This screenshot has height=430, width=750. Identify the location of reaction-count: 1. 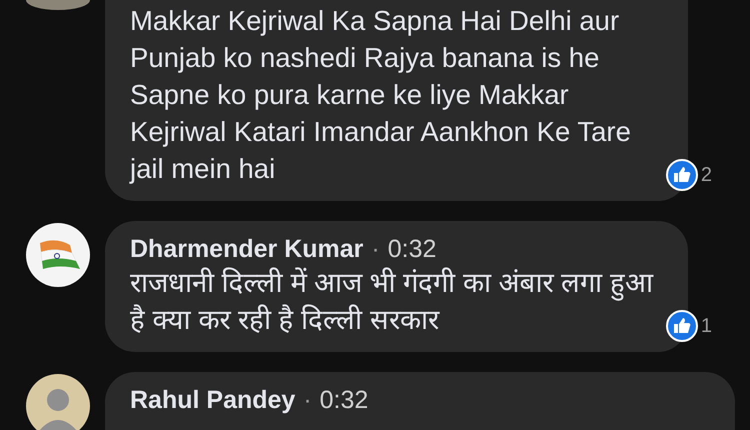
(706, 326).